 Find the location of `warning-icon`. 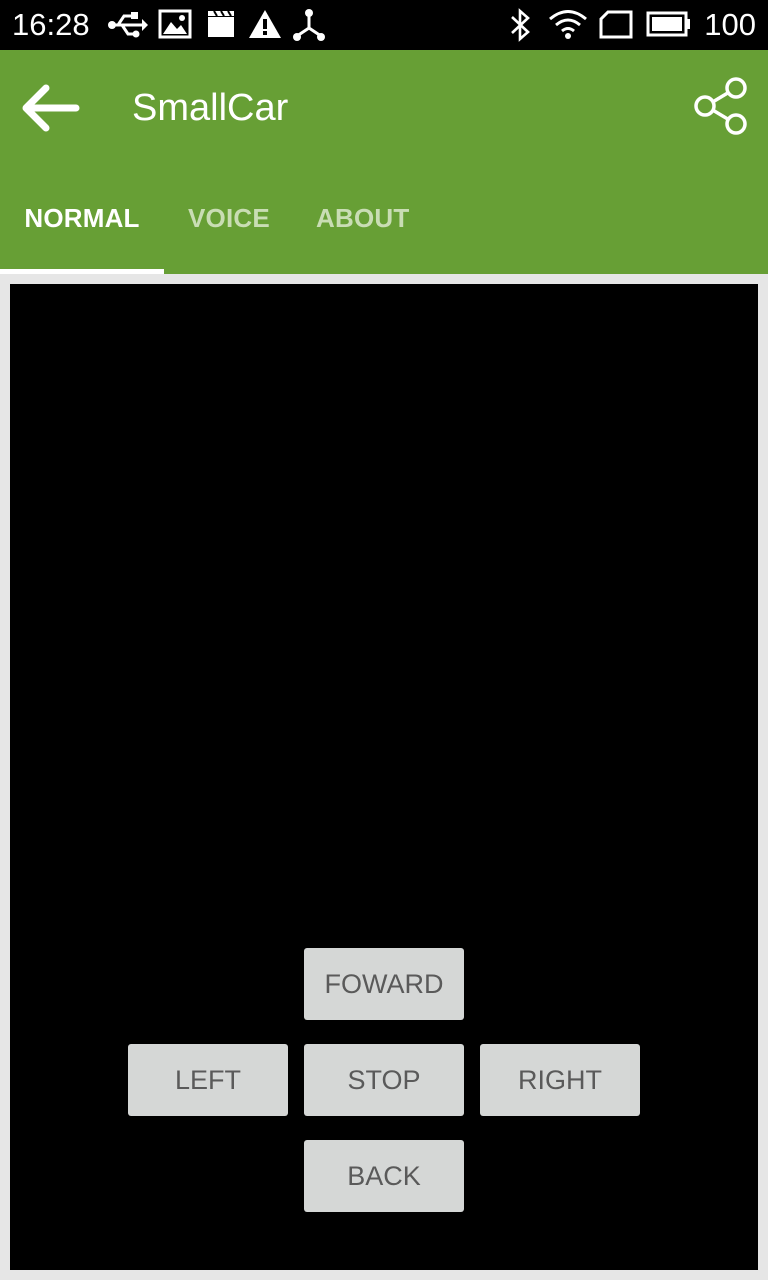

warning-icon is located at coordinates (265, 24).